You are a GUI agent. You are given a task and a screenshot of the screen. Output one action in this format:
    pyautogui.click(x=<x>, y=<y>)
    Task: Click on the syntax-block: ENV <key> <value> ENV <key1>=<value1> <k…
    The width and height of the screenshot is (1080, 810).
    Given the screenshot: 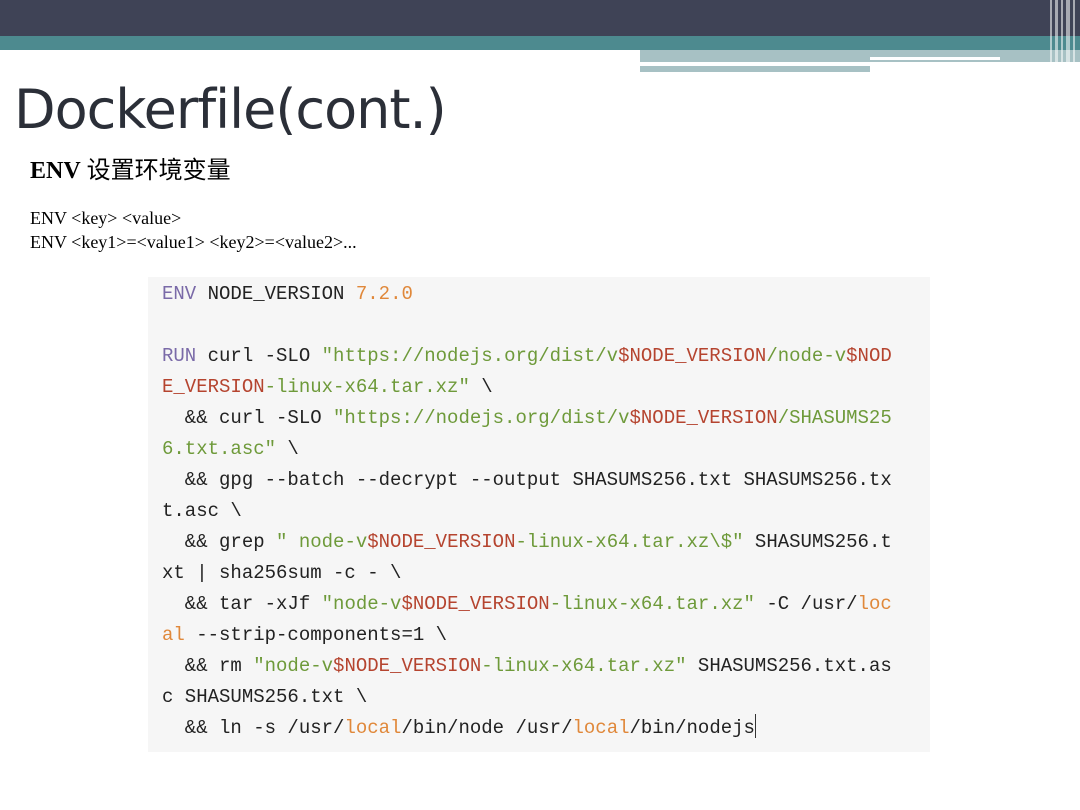 What is the action you would take?
    pyautogui.click(x=193, y=230)
    